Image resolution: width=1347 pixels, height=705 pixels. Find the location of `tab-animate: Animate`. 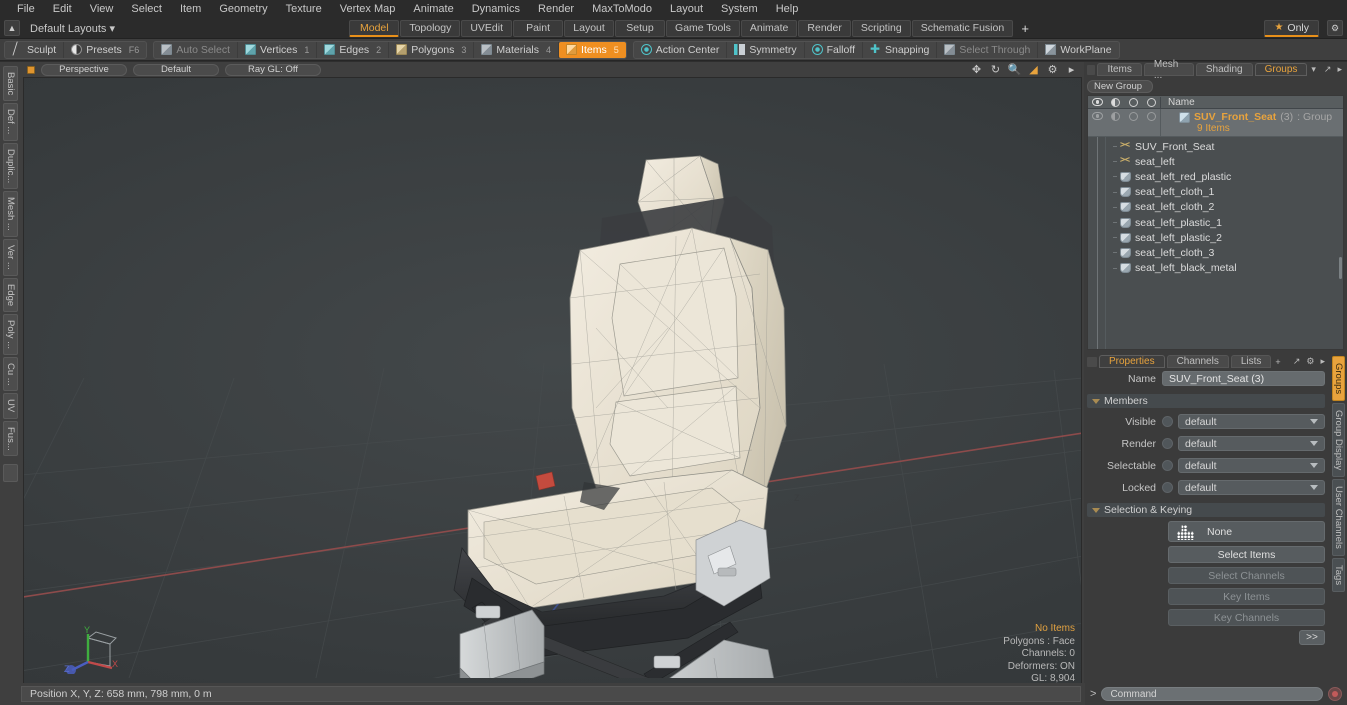

tab-animate: Animate is located at coordinates (769, 28).